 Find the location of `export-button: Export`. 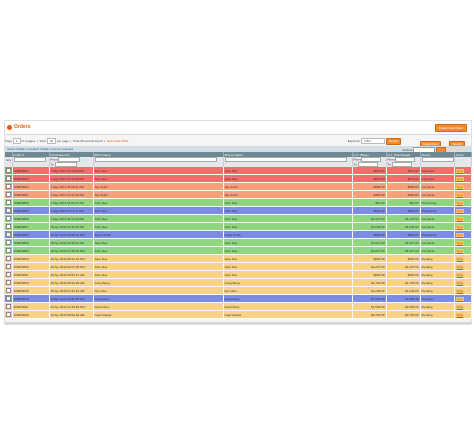

export-button: Export is located at coordinates (393, 141).